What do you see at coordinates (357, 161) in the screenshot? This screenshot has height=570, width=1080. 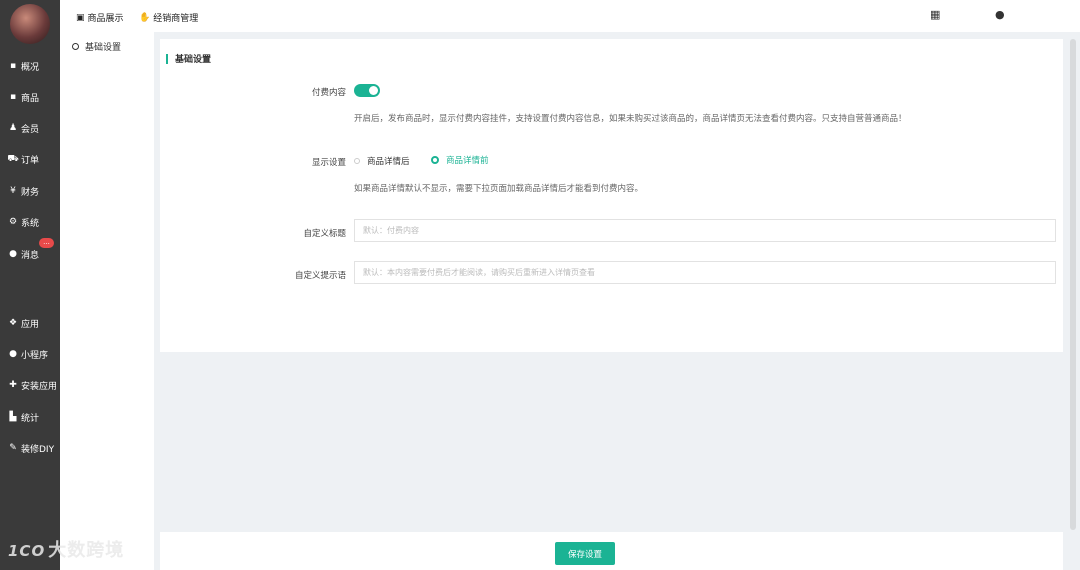 I see `radio-dot` at bounding box center [357, 161].